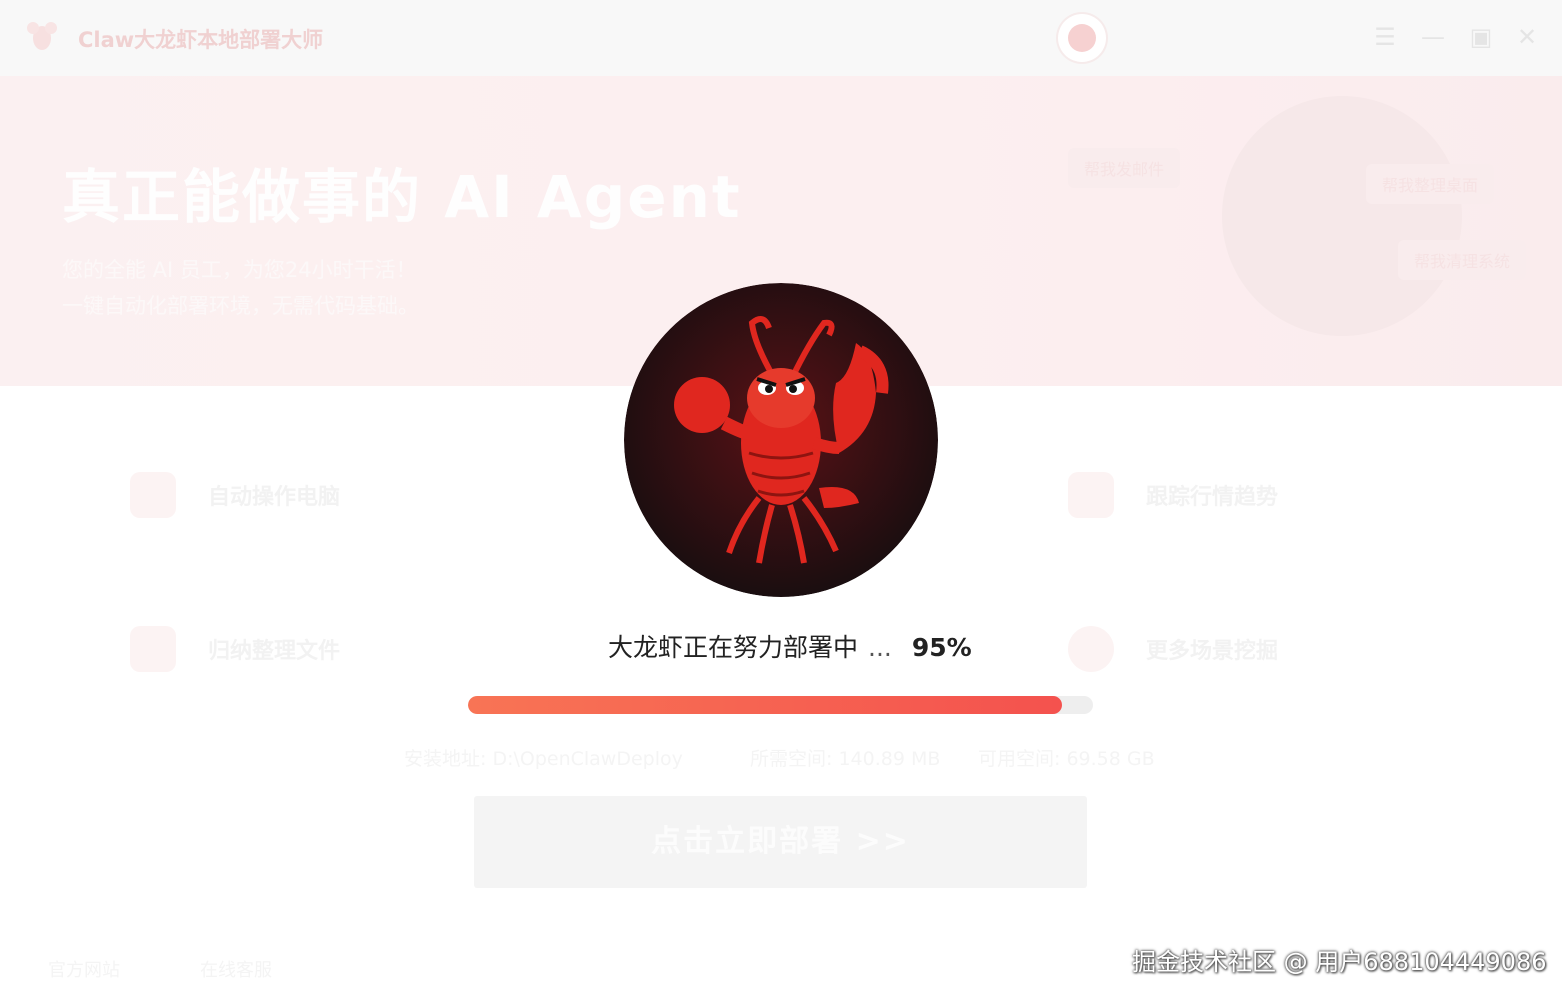  I want to click on deploy-status: 大龙虾正在努力部署中 ... 95%, so click(790, 646).